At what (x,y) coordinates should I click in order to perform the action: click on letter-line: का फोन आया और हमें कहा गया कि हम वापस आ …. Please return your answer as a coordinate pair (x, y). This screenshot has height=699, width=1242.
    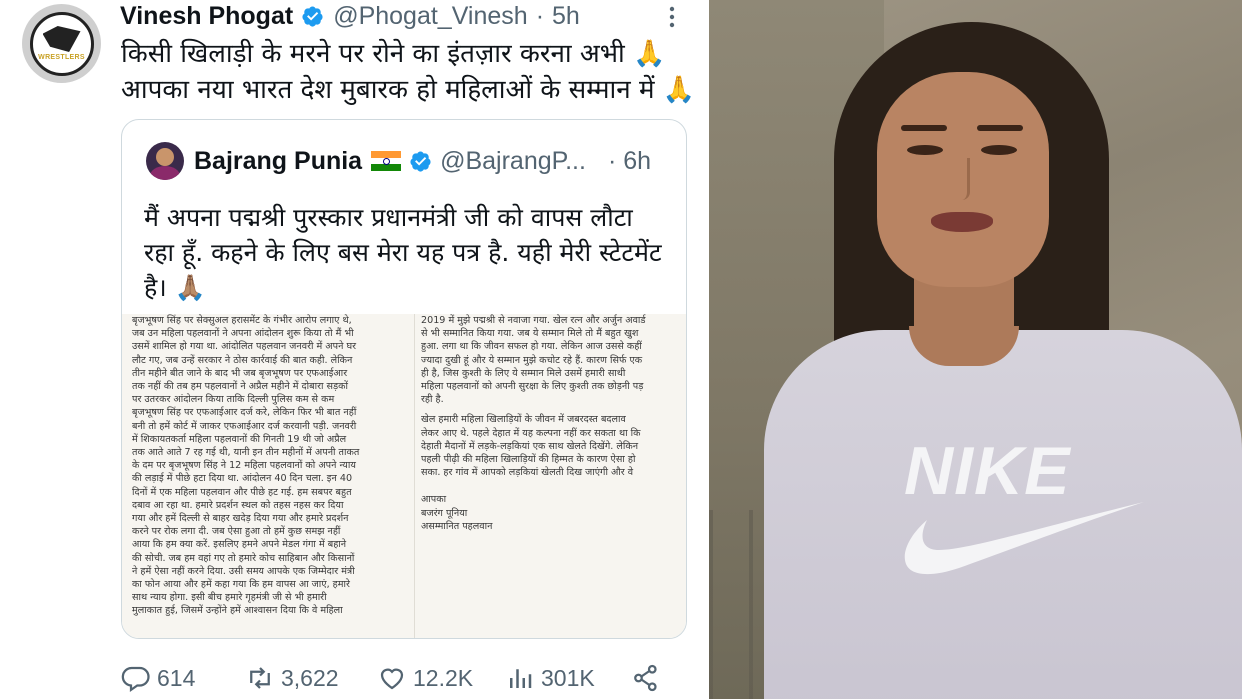
    Looking at the image, I should click on (241, 585).